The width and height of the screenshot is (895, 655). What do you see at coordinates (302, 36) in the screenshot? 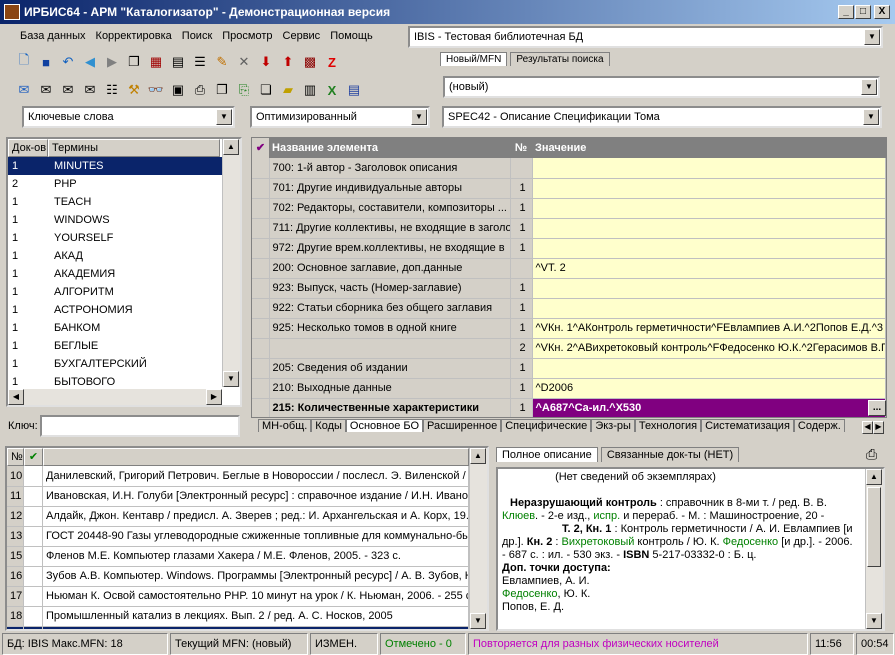
I see `menu-service: Сервис` at bounding box center [302, 36].